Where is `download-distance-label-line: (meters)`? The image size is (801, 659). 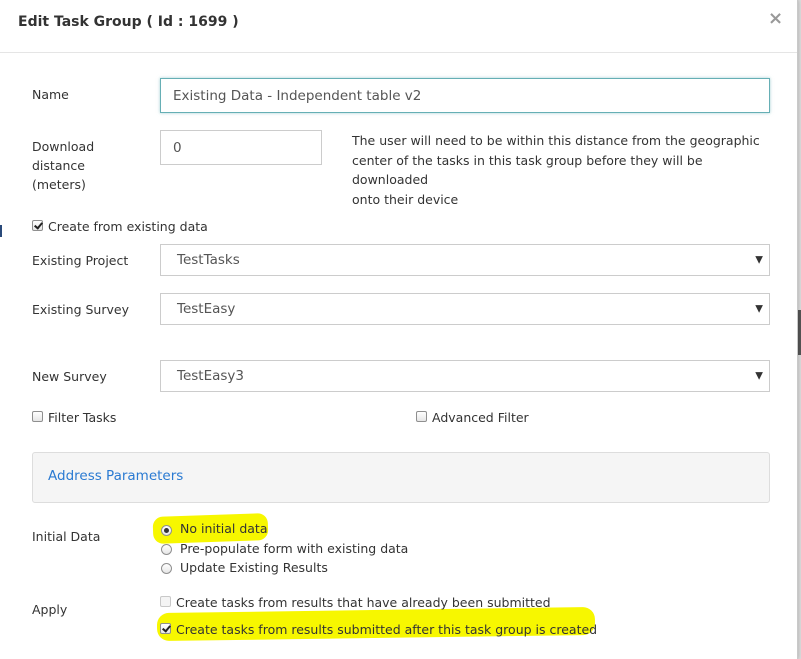
download-distance-label-line: (meters) is located at coordinates (59, 184).